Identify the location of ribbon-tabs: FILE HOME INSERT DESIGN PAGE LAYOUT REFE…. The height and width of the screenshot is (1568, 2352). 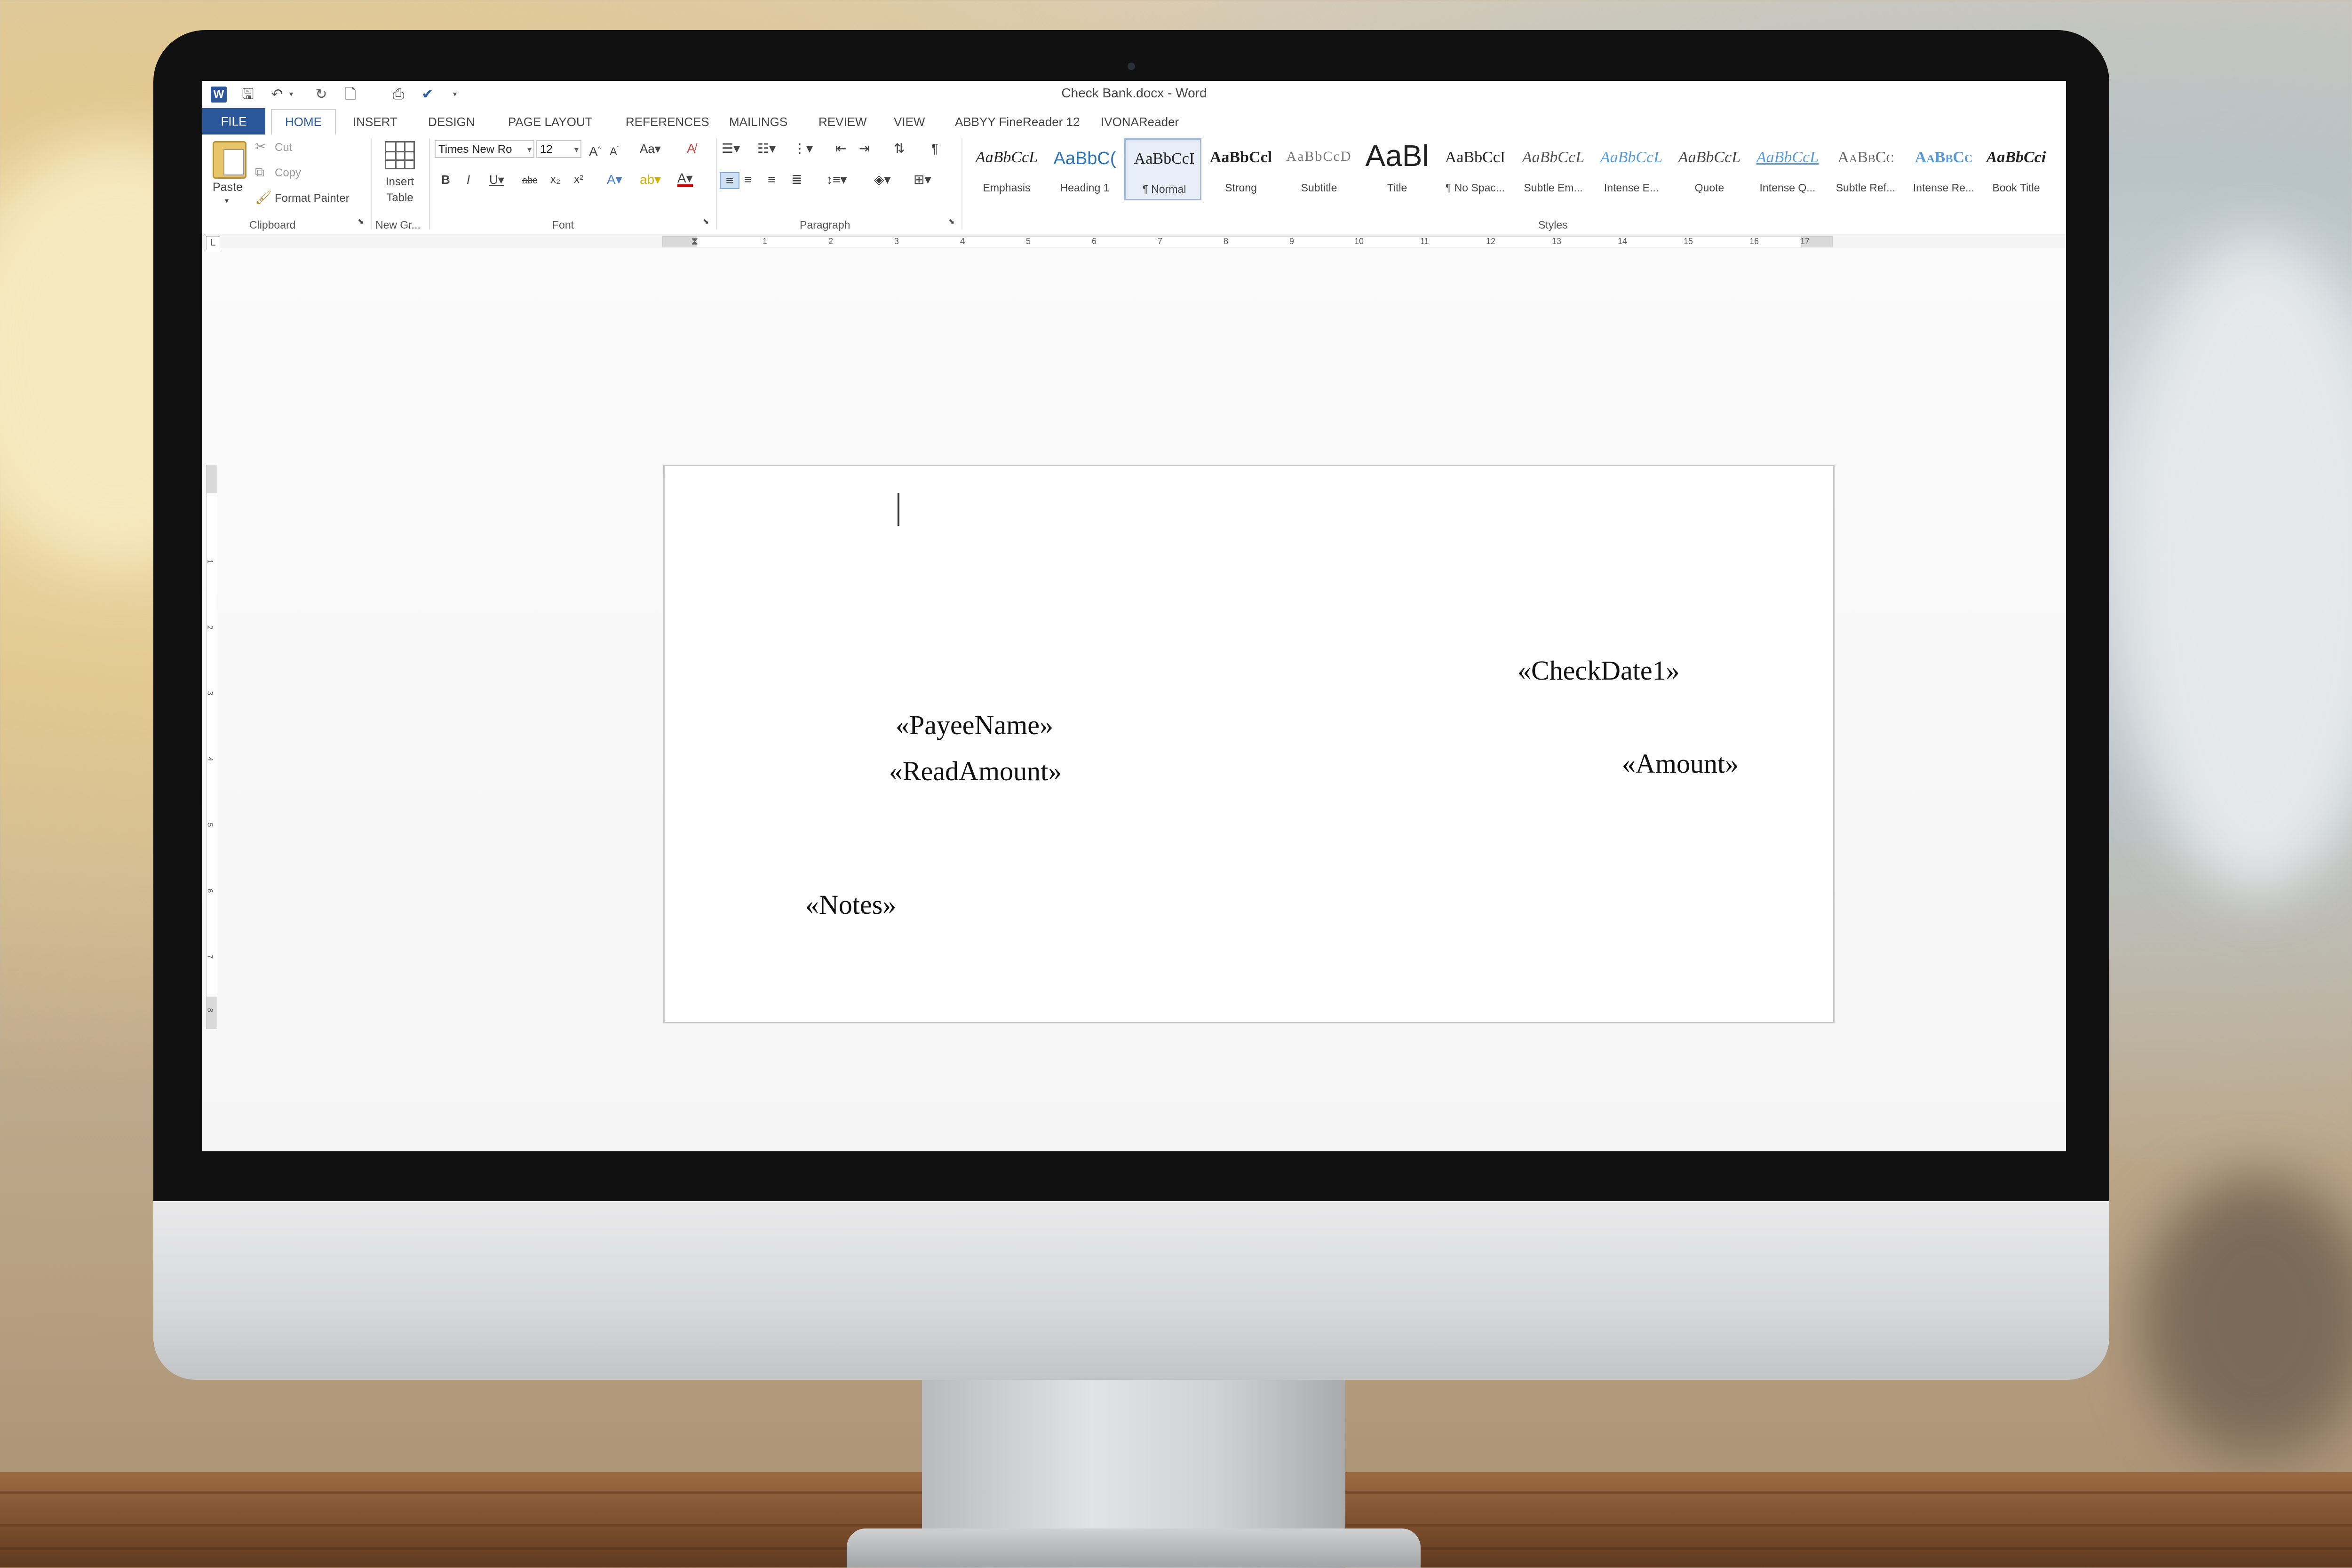
(1134, 122).